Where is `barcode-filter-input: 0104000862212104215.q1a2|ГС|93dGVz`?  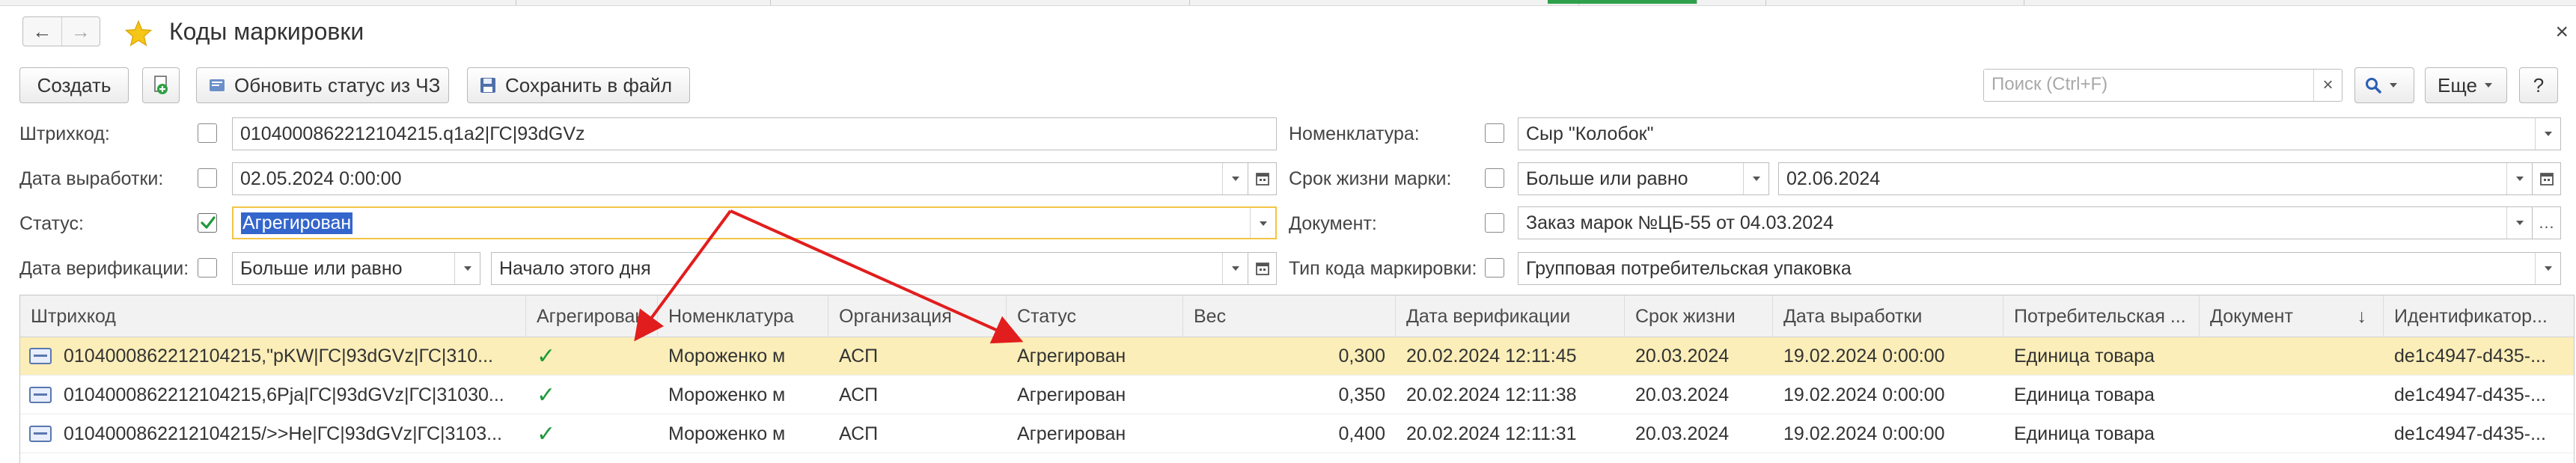 barcode-filter-input: 0104000862212104215.q1a2|ГС|93dGVz is located at coordinates (754, 133).